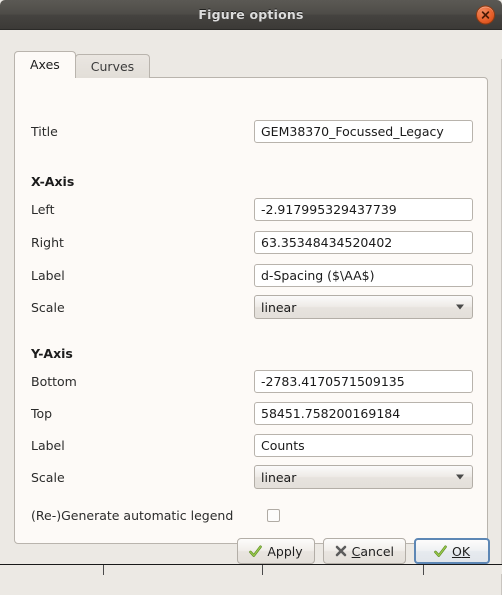 This screenshot has height=595, width=502. What do you see at coordinates (42, 413) in the screenshot?
I see `y-top-label: Top` at bounding box center [42, 413].